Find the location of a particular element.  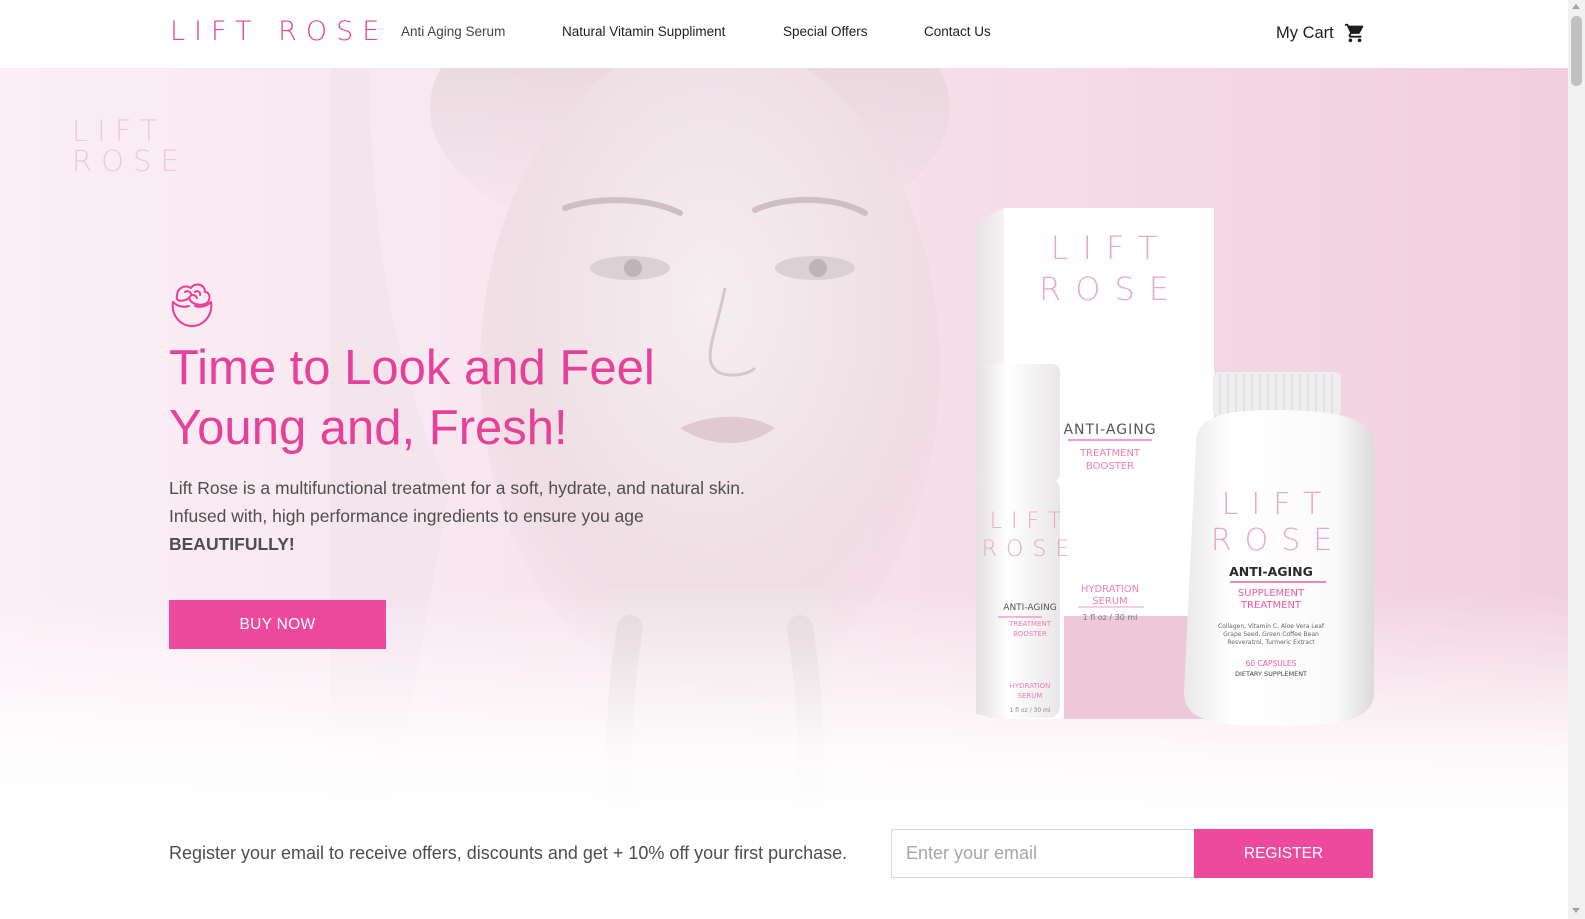

box-subheading-line-1: TREATMENT is located at coordinates (1110, 453).